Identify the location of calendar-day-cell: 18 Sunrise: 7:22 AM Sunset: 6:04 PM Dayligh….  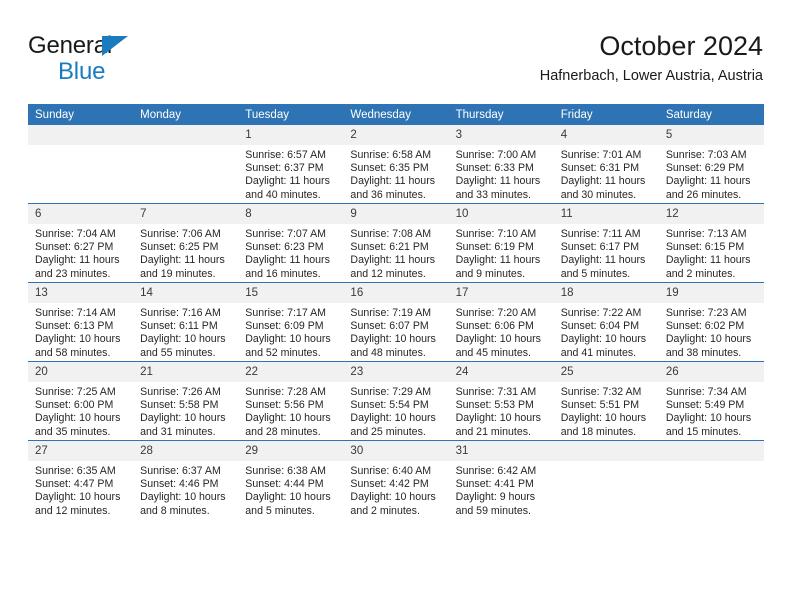
(606, 322).